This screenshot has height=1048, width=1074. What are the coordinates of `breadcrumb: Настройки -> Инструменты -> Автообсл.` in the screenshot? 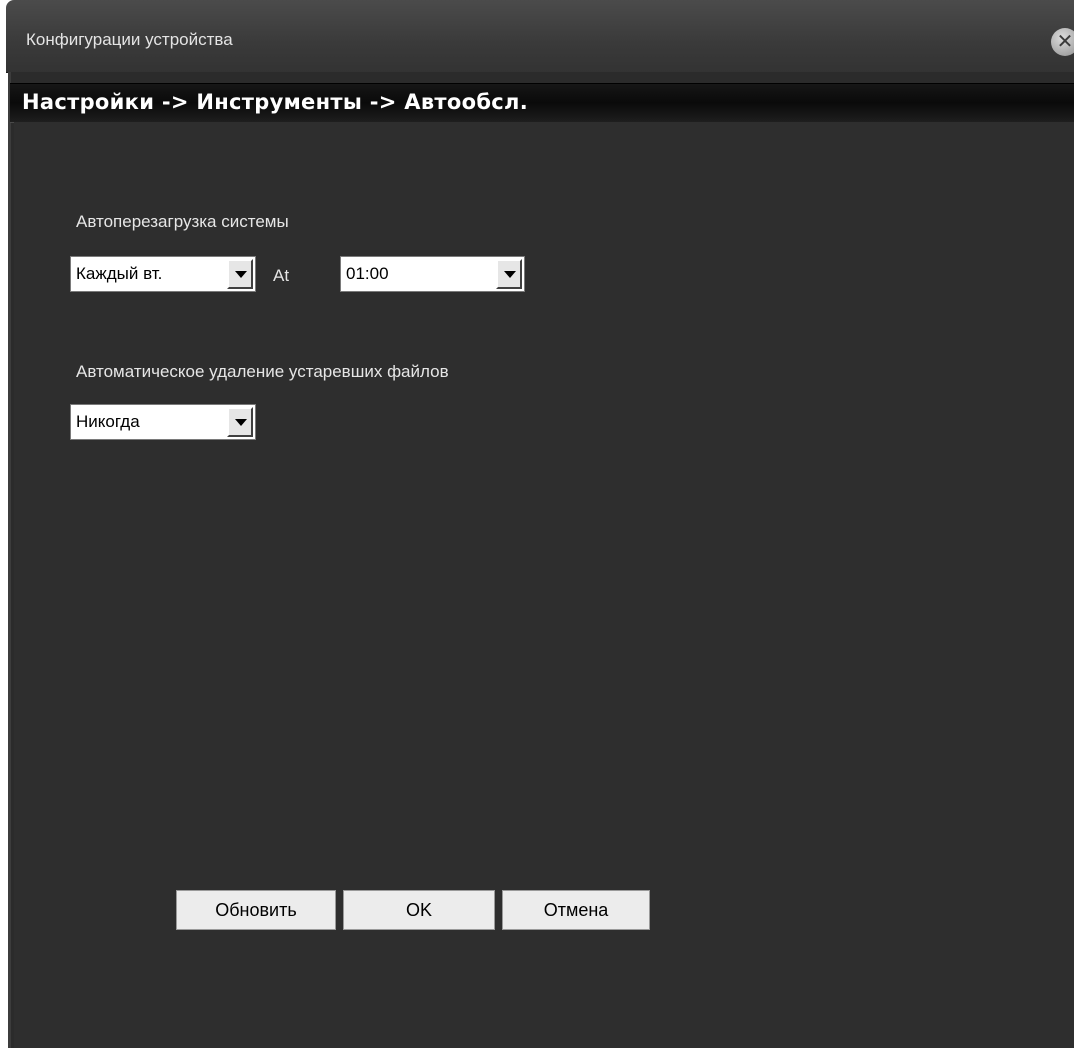 It's located at (275, 102).